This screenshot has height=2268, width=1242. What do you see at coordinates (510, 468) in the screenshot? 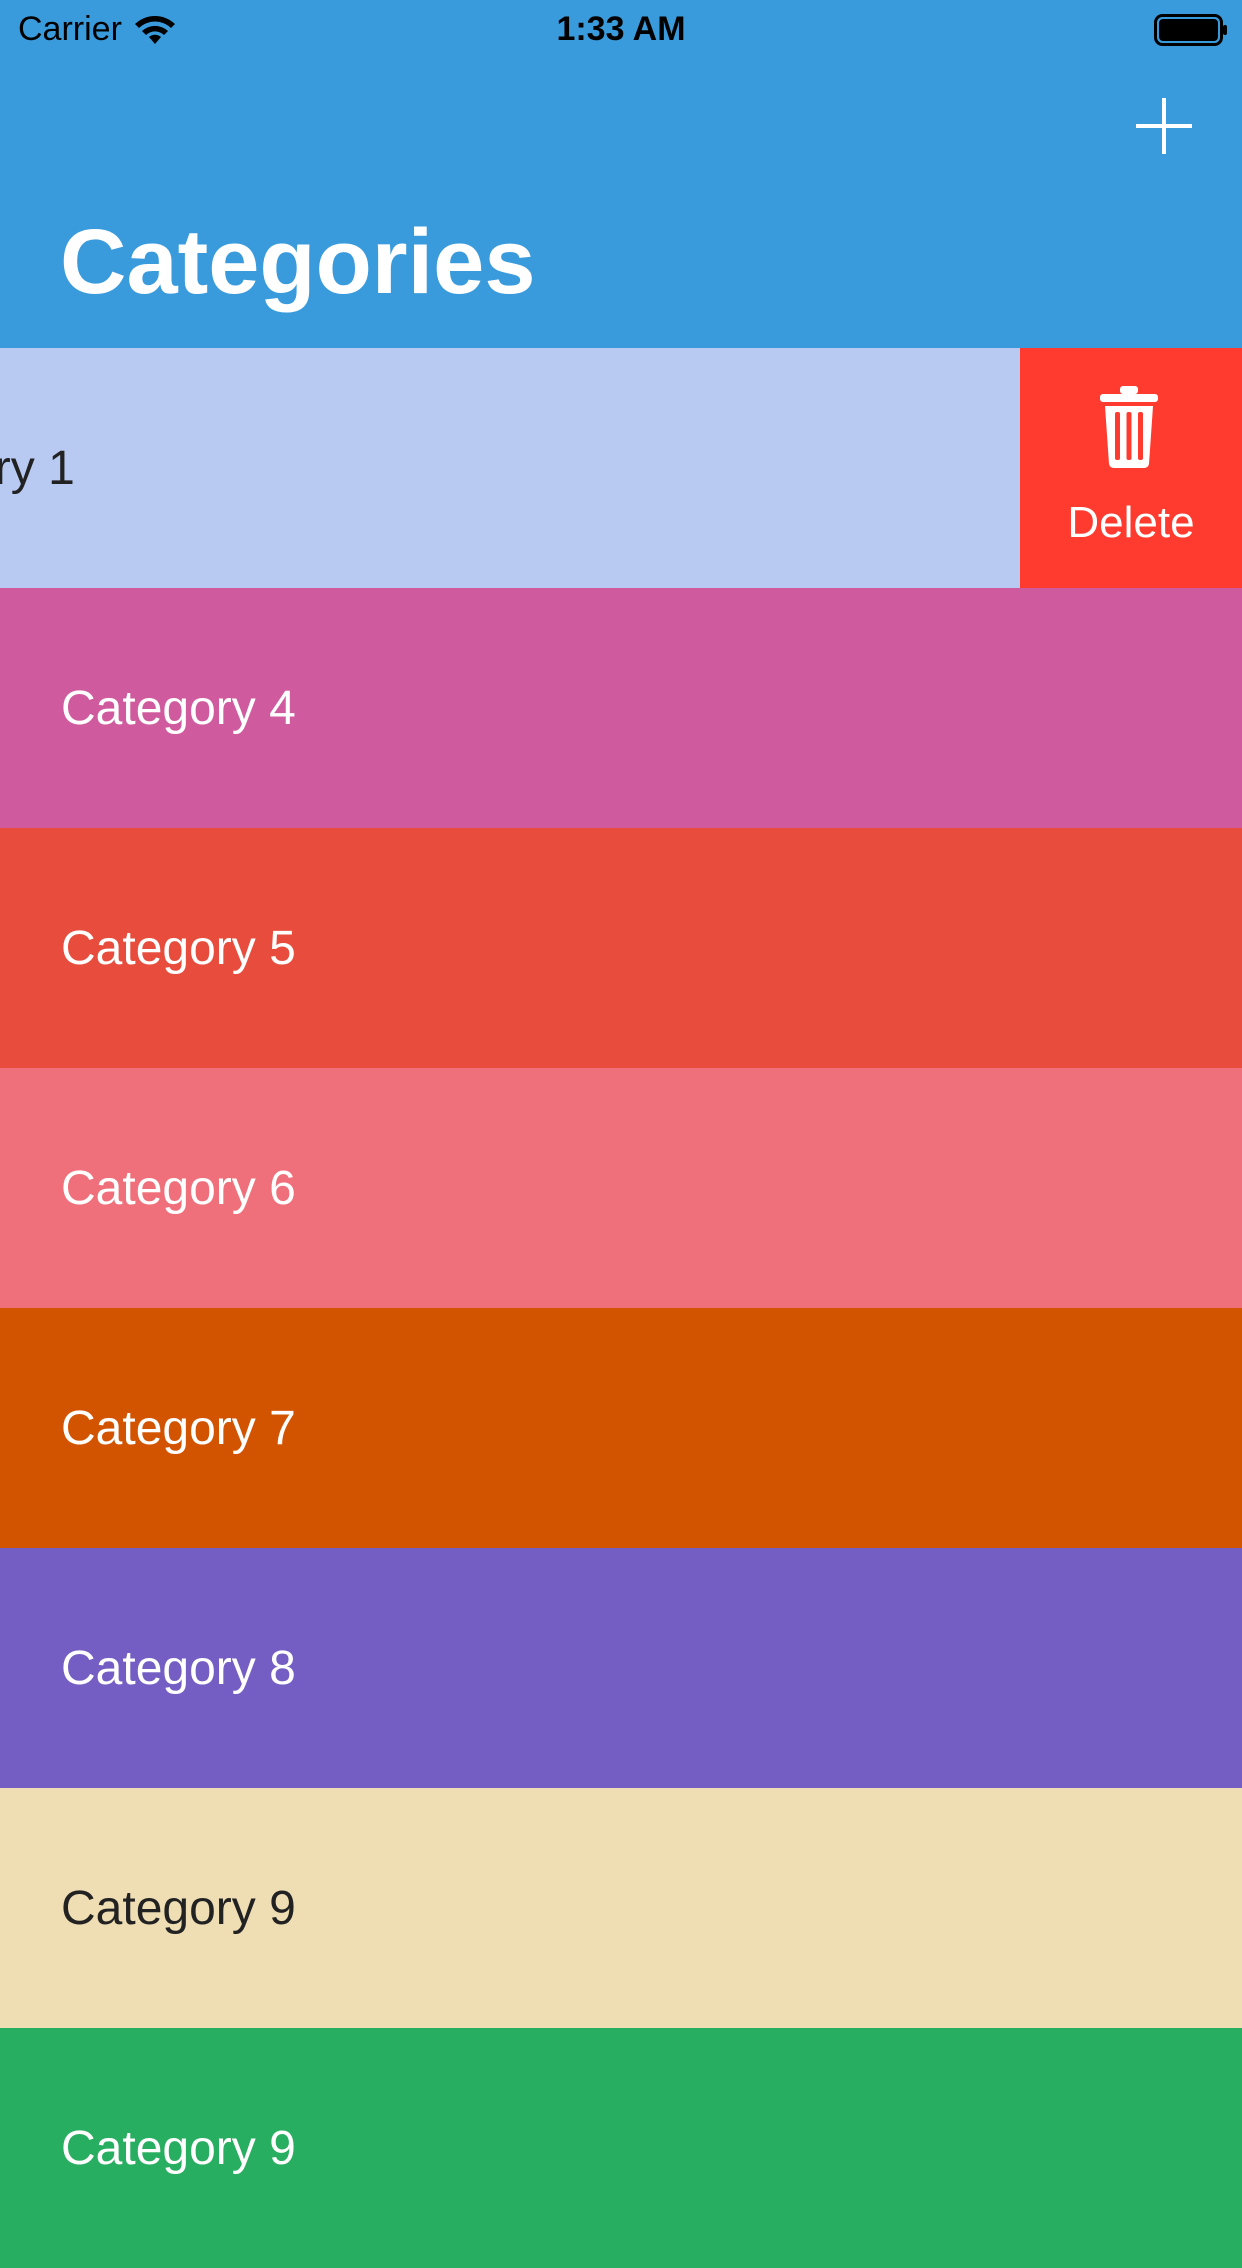
I see `swiped-row-content: Category 1` at bounding box center [510, 468].